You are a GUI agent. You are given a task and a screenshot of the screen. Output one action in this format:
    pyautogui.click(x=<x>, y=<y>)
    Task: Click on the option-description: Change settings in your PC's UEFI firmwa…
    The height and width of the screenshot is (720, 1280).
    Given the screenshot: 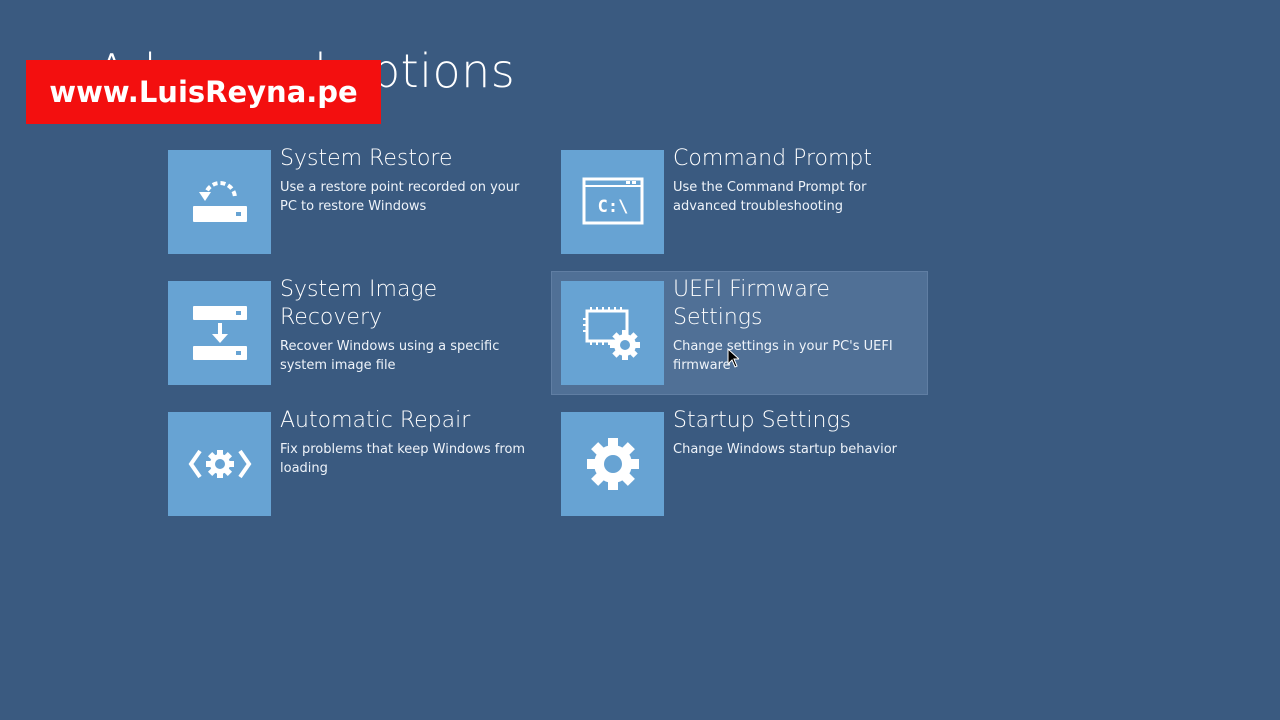 What is the action you would take?
    pyautogui.click(x=783, y=356)
    